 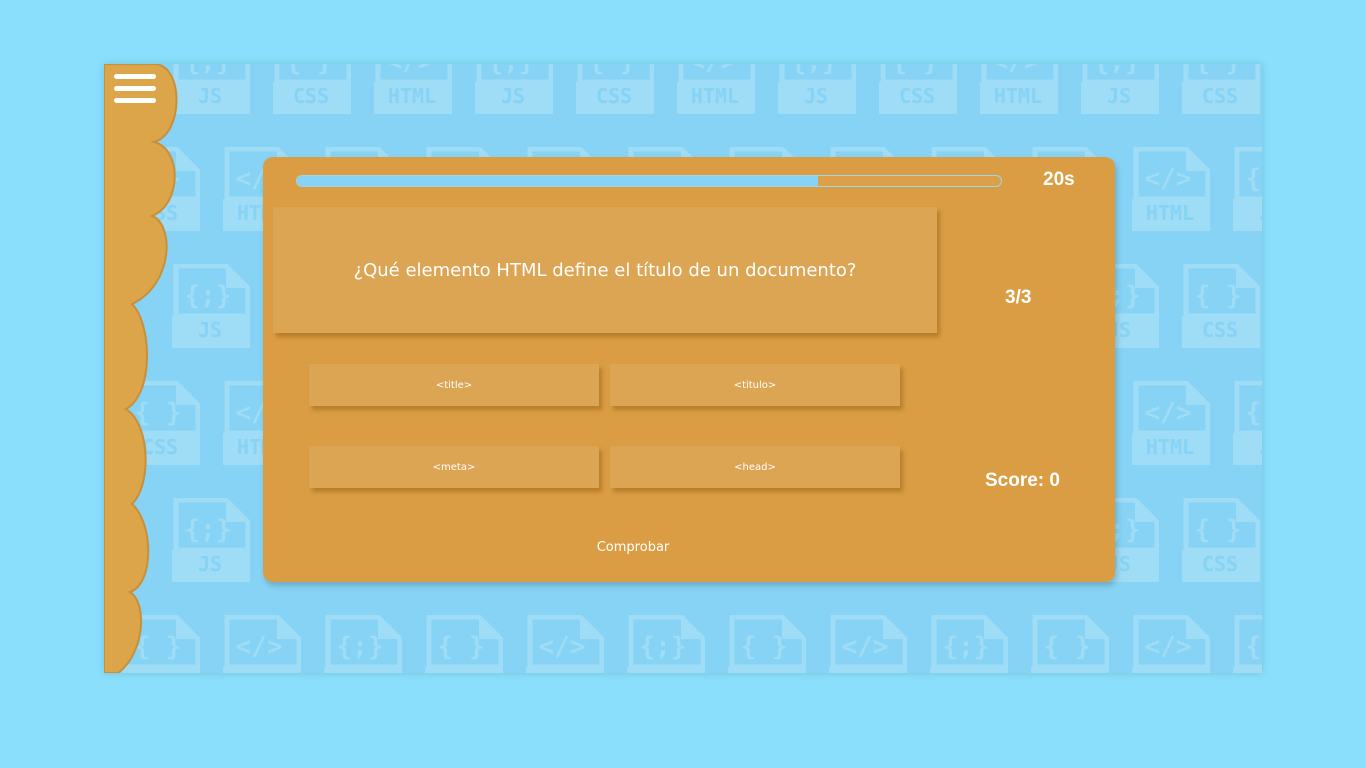 I want to click on answer-option-3: <meta>, so click(x=454, y=467).